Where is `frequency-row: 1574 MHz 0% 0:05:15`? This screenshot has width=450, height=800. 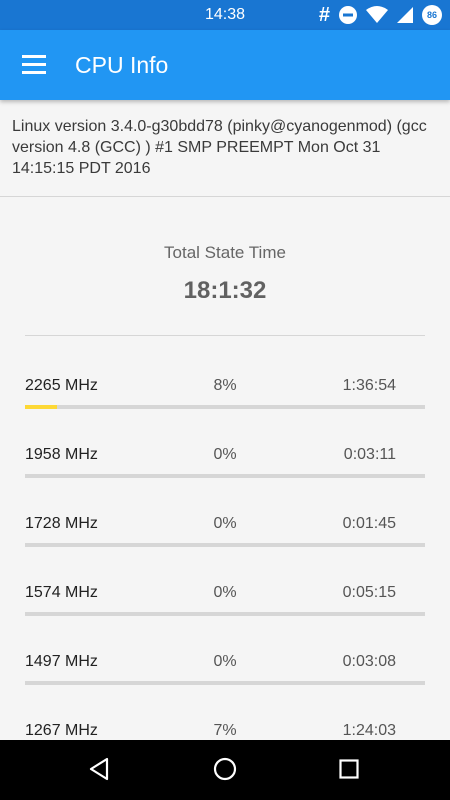
frequency-row: 1574 MHz 0% 0:05:15 is located at coordinates (225, 618).